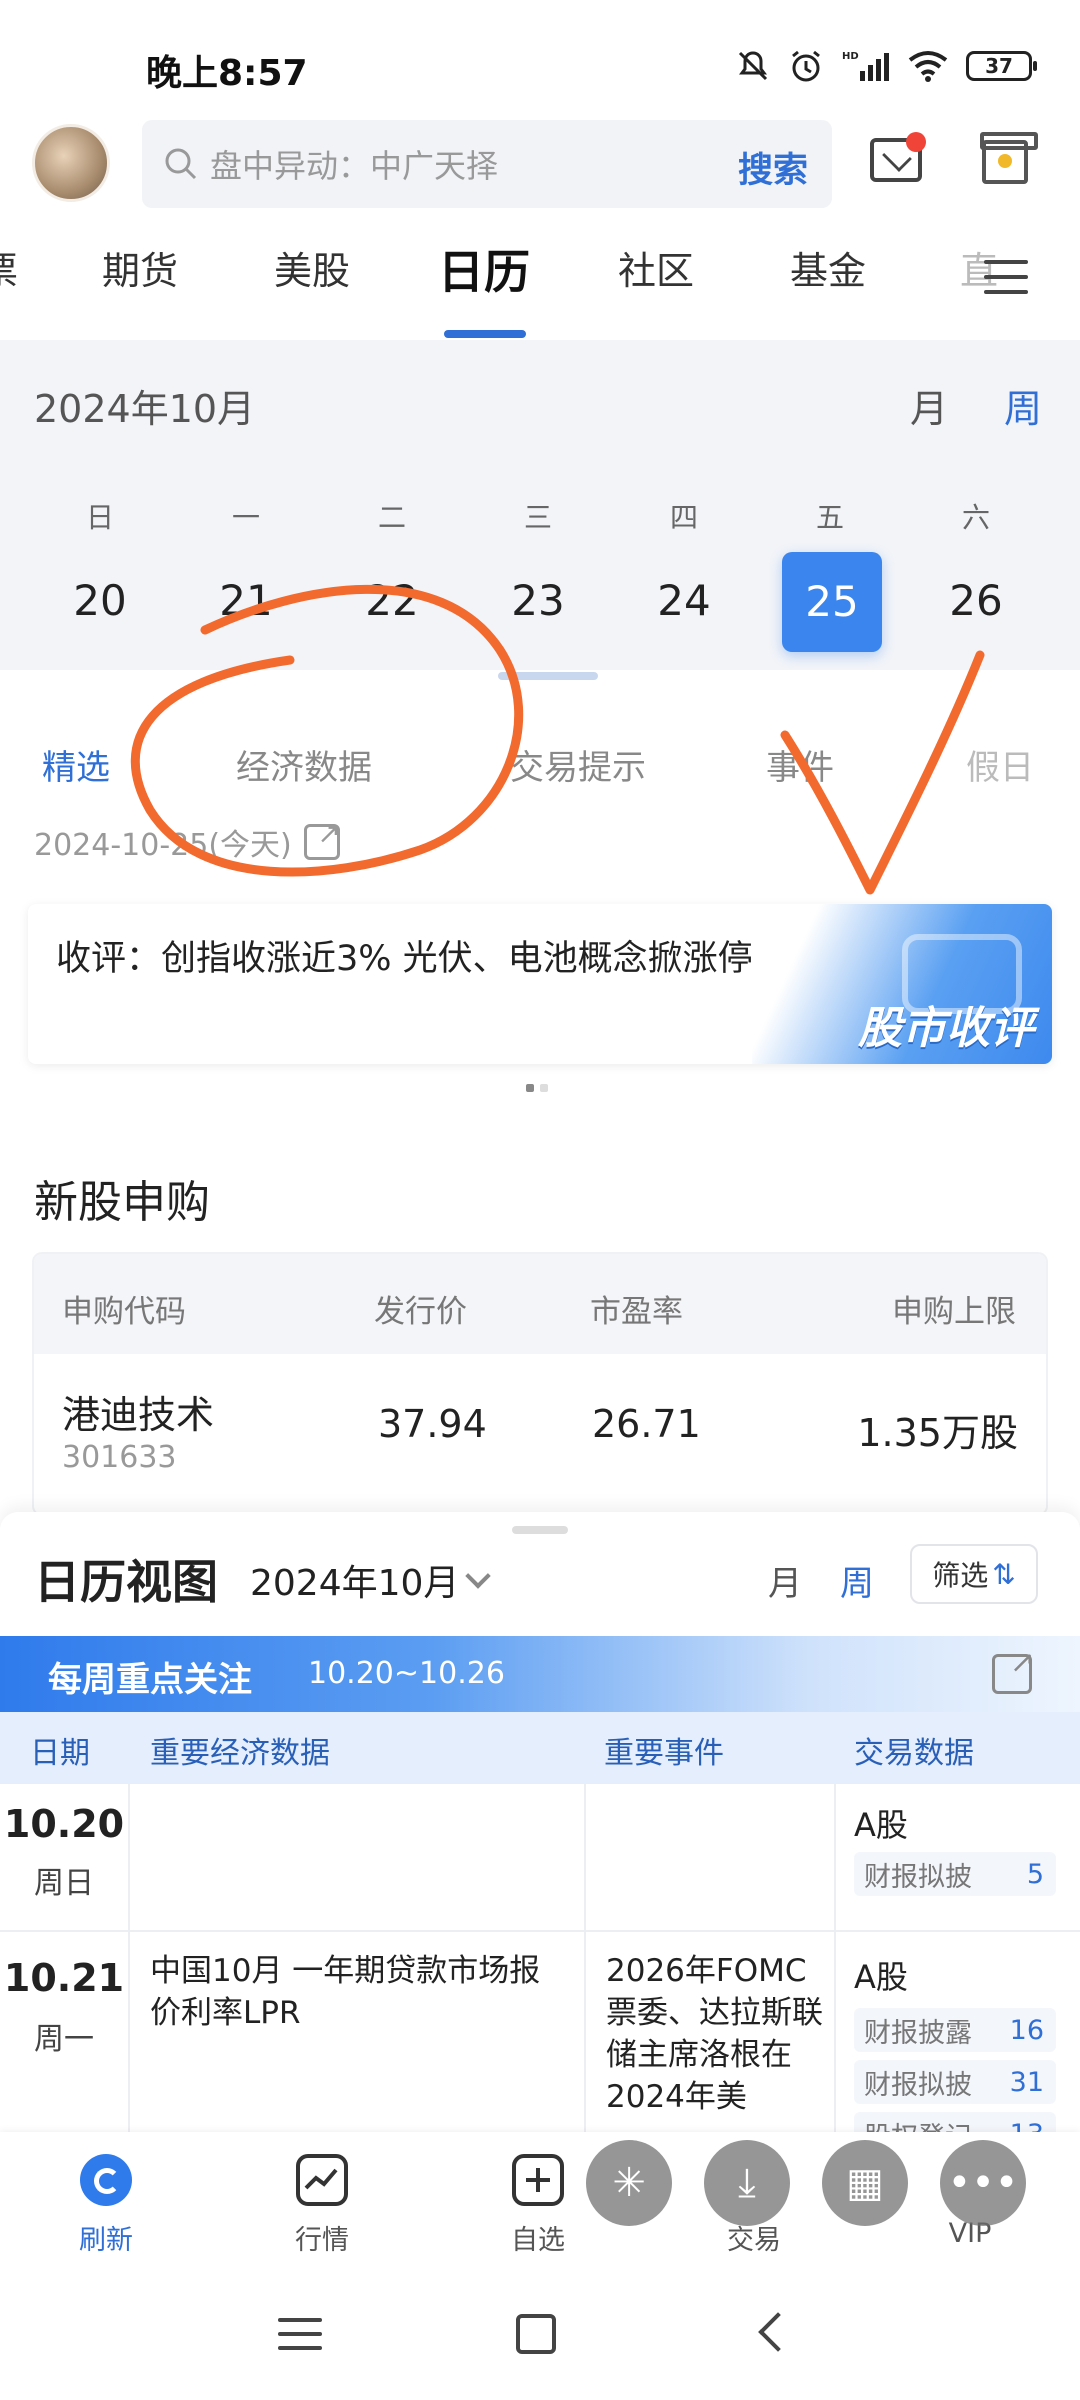  What do you see at coordinates (391, 517) in the screenshot?
I see `weekday-label: 二` at bounding box center [391, 517].